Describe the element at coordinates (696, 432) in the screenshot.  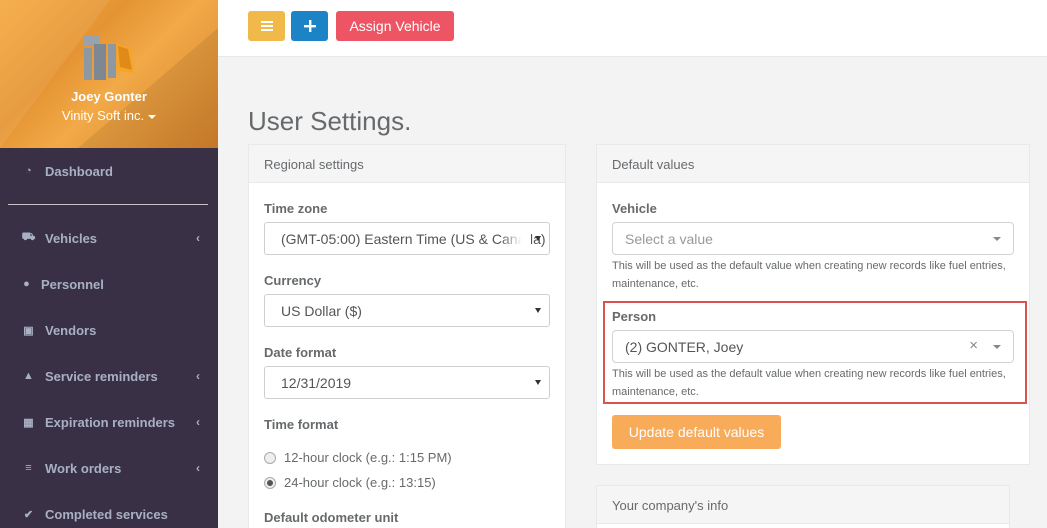
I see `update-default-values-button: Update default values` at that location.